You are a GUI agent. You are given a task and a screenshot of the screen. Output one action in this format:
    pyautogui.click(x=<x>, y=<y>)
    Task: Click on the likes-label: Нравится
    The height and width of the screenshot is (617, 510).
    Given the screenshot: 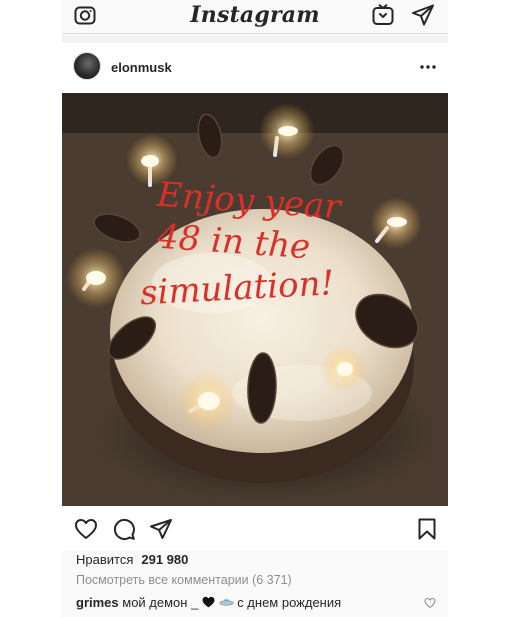 What is the action you would take?
    pyautogui.click(x=105, y=559)
    